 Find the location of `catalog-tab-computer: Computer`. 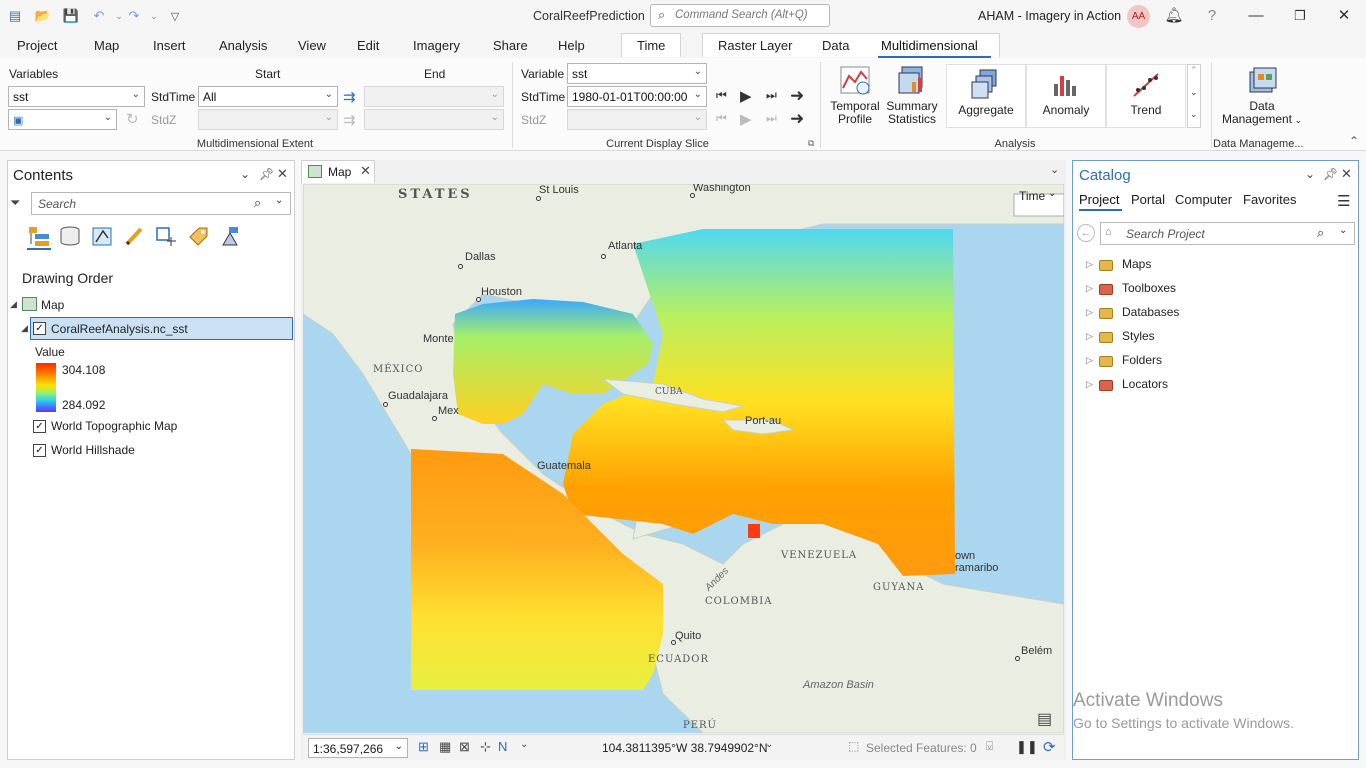

catalog-tab-computer: Computer is located at coordinates (1203, 199).